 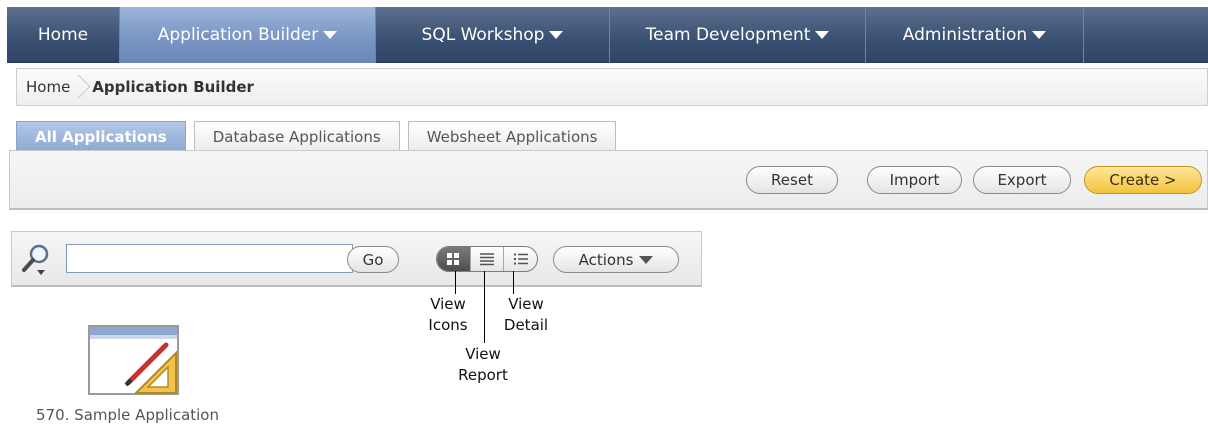 I want to click on subtab-all-applications: All Applications, so click(x=101, y=136).